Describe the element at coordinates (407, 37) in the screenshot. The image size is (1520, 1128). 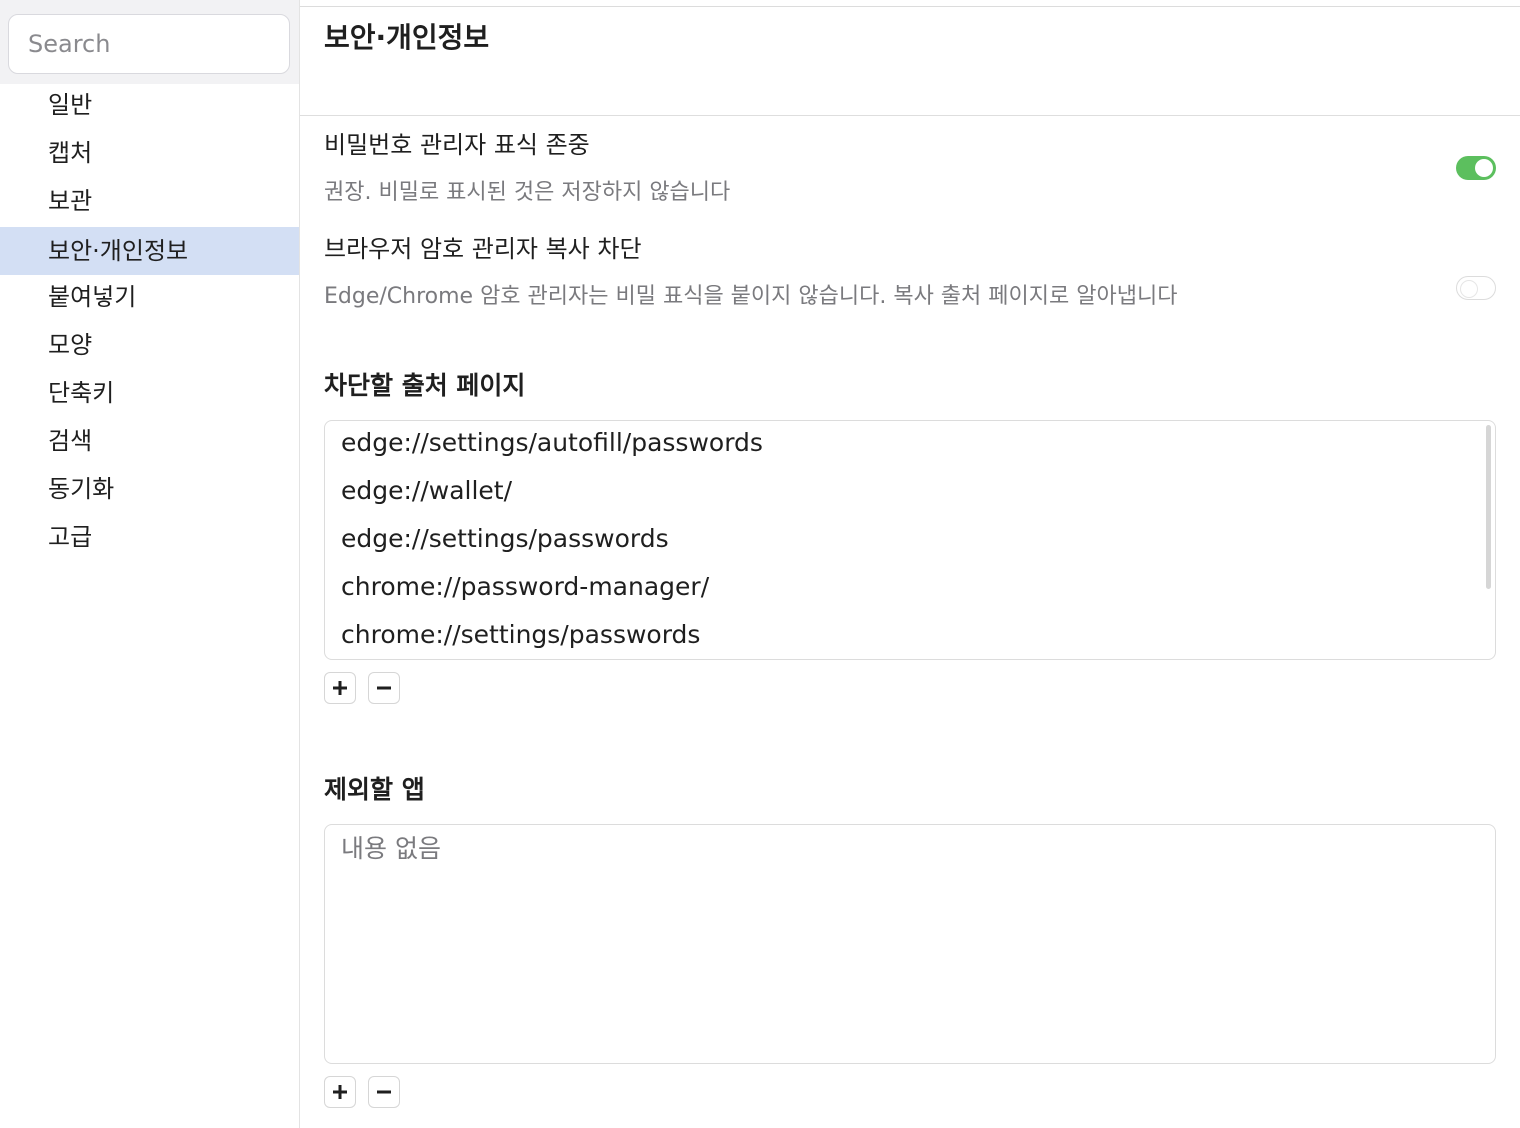
I see `page-title: 보안·개인정보` at that location.